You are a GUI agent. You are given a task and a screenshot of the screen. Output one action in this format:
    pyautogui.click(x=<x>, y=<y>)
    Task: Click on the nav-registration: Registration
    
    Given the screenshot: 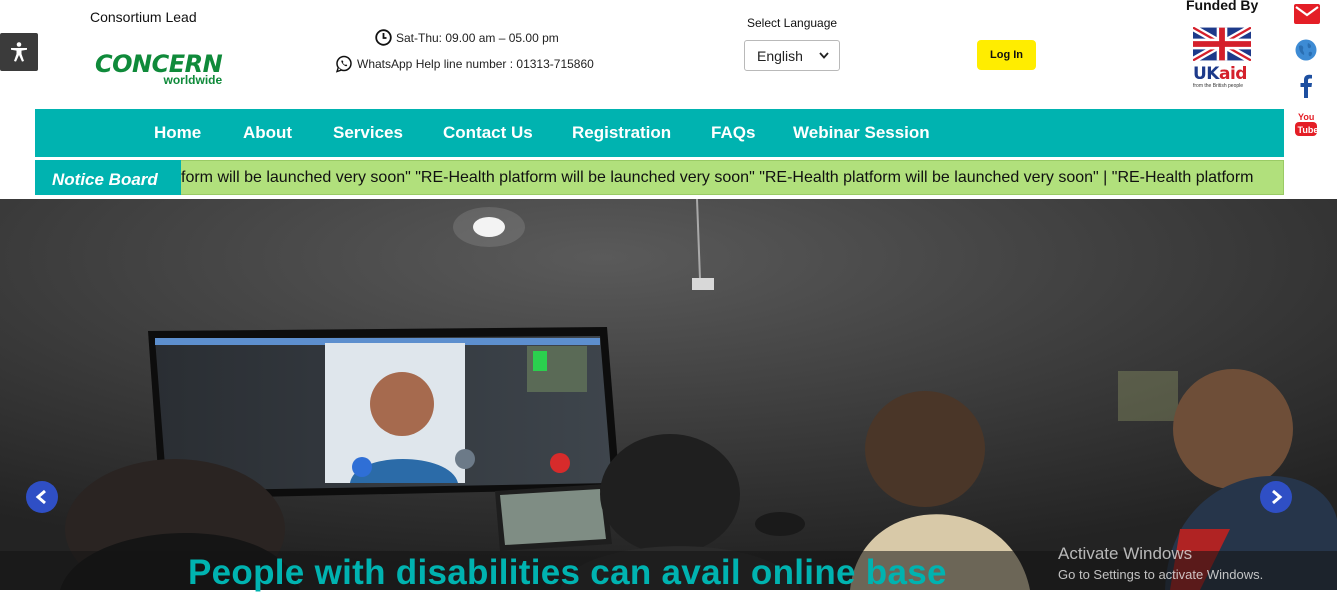 What is the action you would take?
    pyautogui.click(x=621, y=133)
    